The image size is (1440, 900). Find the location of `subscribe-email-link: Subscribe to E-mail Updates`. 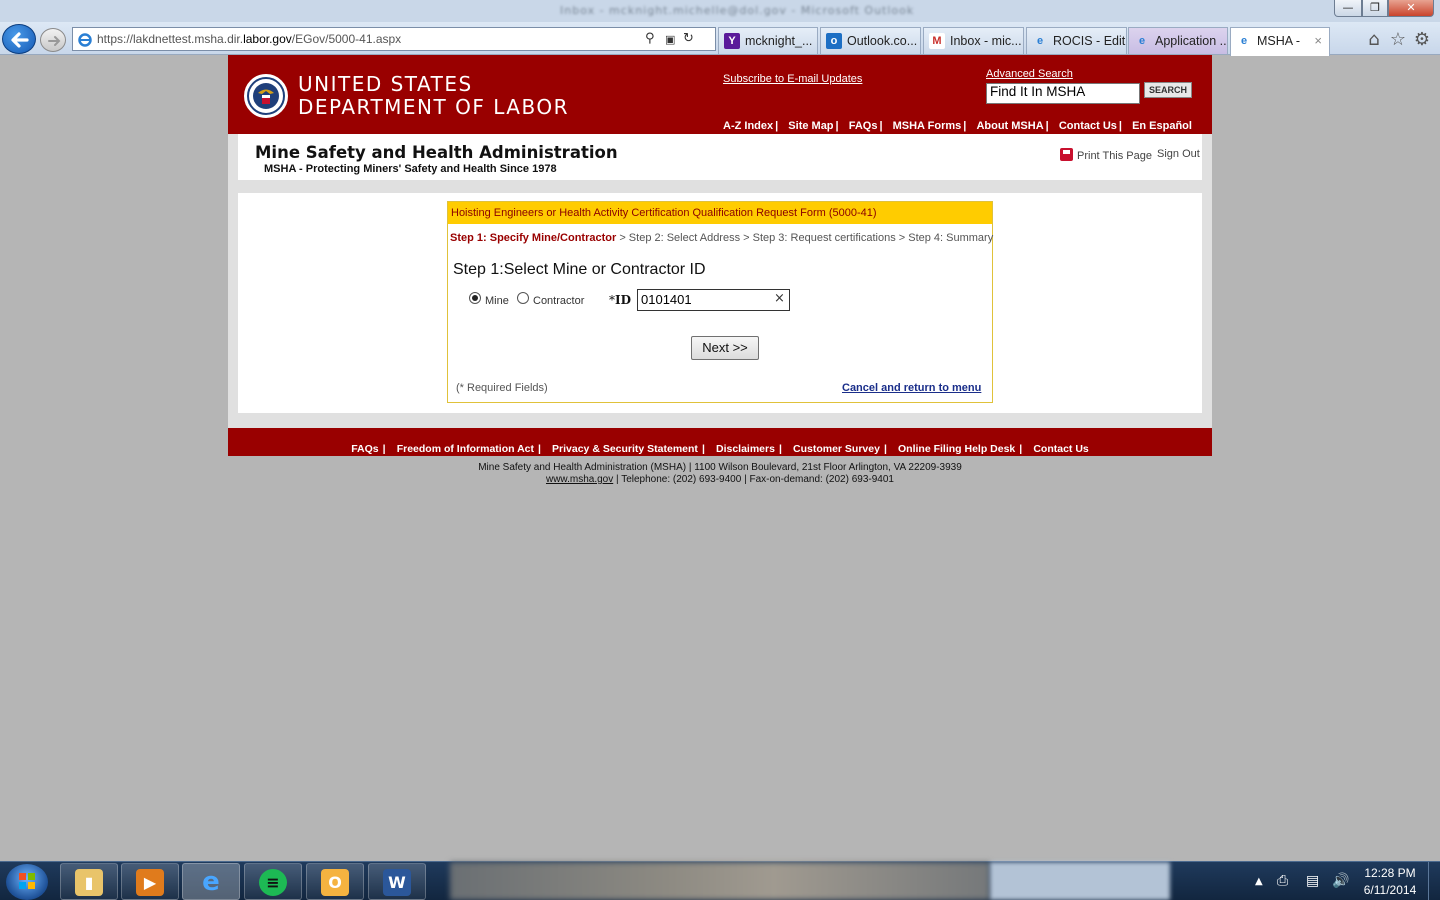

subscribe-email-link: Subscribe to E-mail Updates is located at coordinates (792, 79).